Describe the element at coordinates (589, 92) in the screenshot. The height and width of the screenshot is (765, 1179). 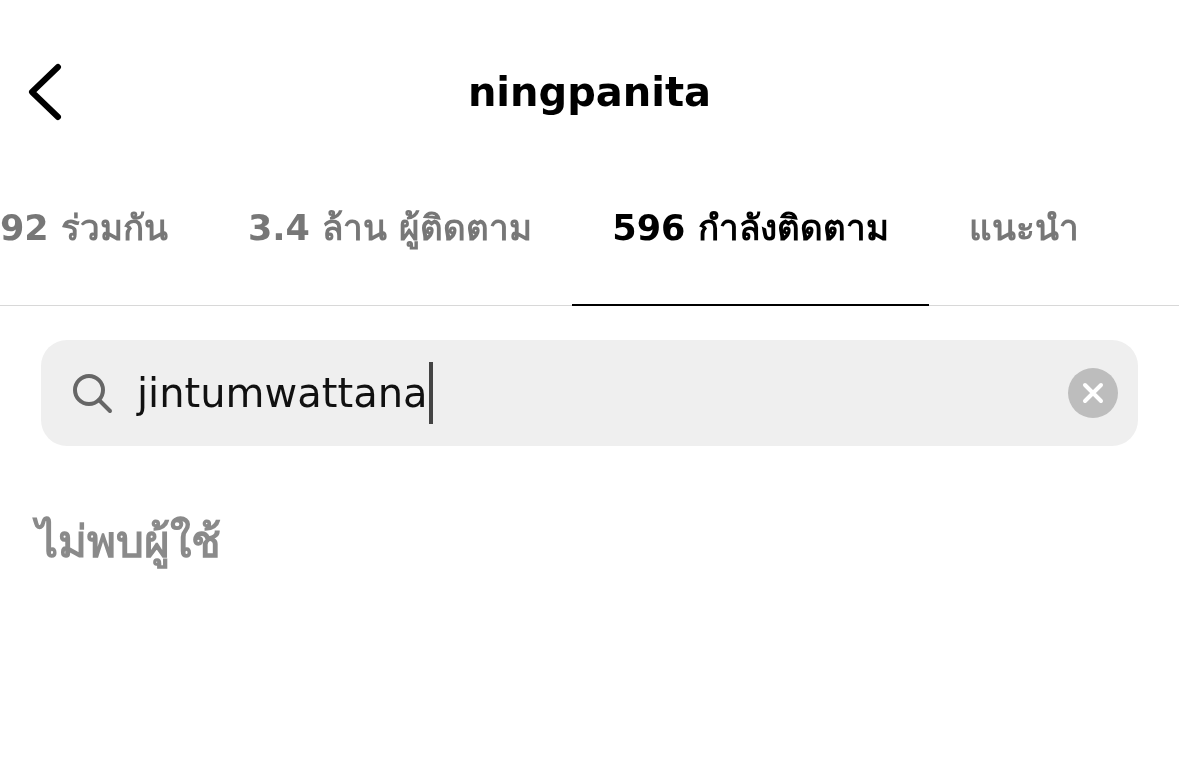
I see `profile-username: ningpanita` at that location.